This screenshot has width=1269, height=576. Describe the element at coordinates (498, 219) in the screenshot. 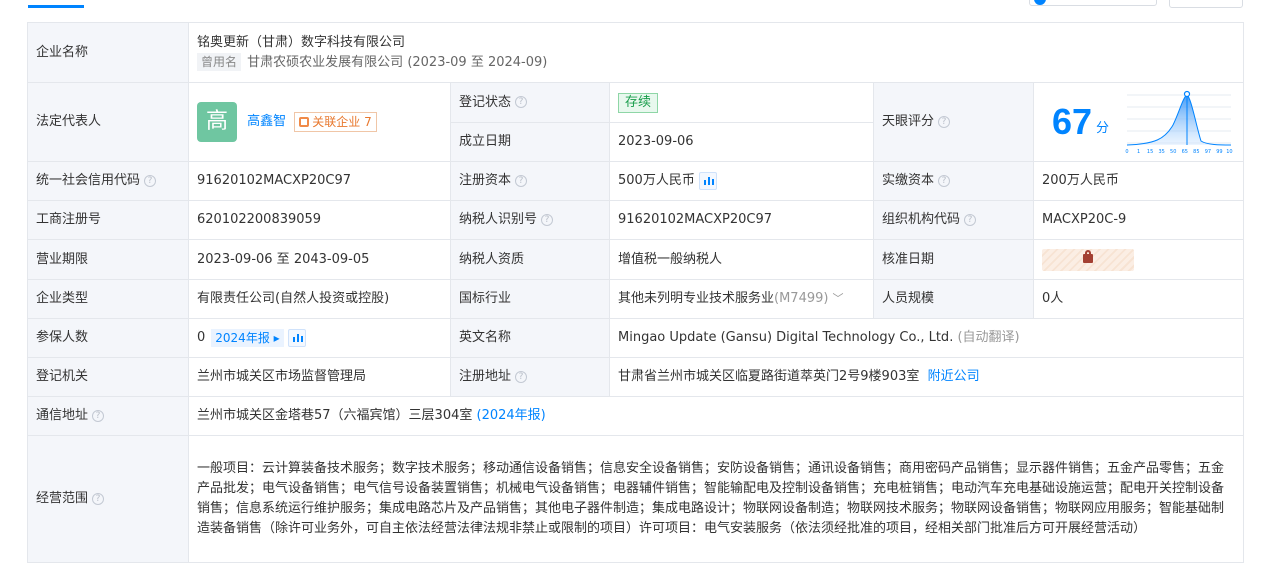

I see `taxpayer-id-label: 纳税人识别号` at that location.